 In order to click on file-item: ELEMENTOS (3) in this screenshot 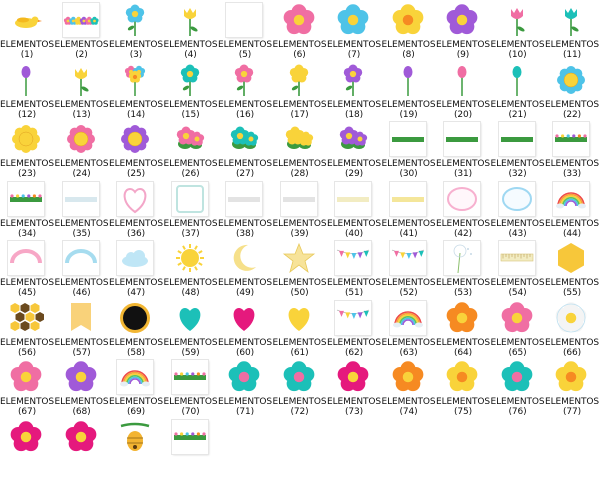, I will do `click(136, 31)`.